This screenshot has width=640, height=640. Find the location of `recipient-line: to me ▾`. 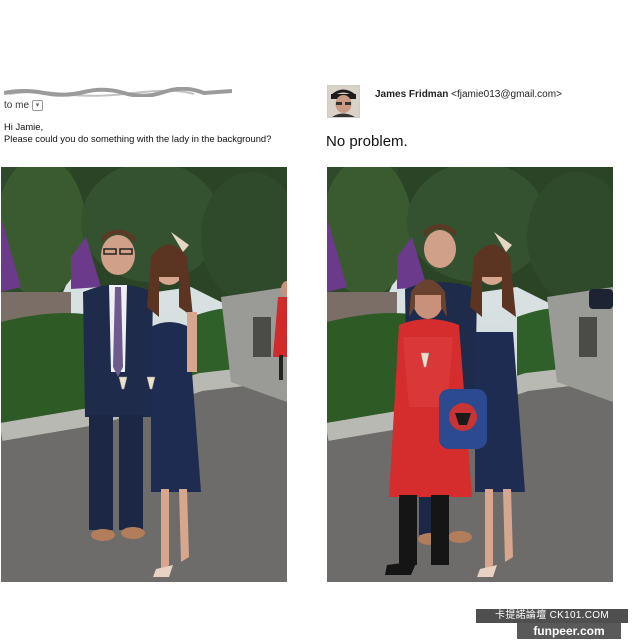

recipient-line: to me ▾ is located at coordinates (24, 105).